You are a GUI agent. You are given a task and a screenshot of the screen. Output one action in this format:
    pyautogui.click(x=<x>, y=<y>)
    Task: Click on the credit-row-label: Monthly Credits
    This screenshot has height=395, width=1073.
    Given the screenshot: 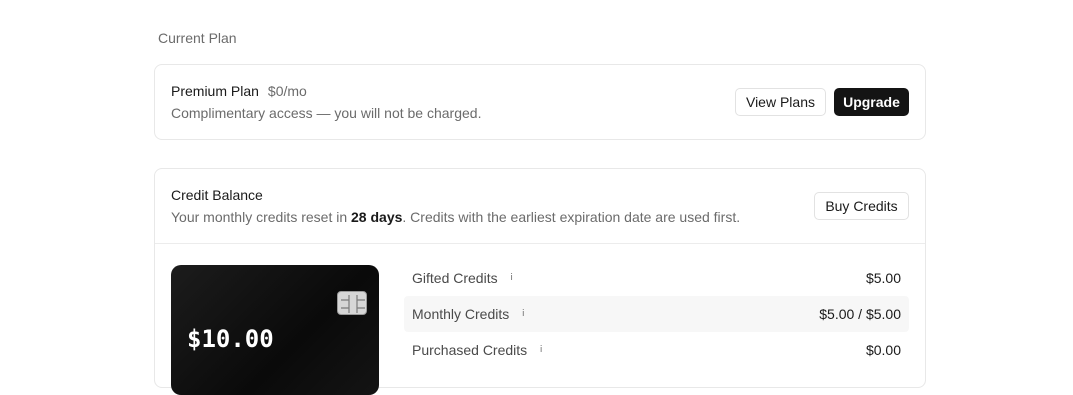 What is the action you would take?
    pyautogui.click(x=461, y=314)
    